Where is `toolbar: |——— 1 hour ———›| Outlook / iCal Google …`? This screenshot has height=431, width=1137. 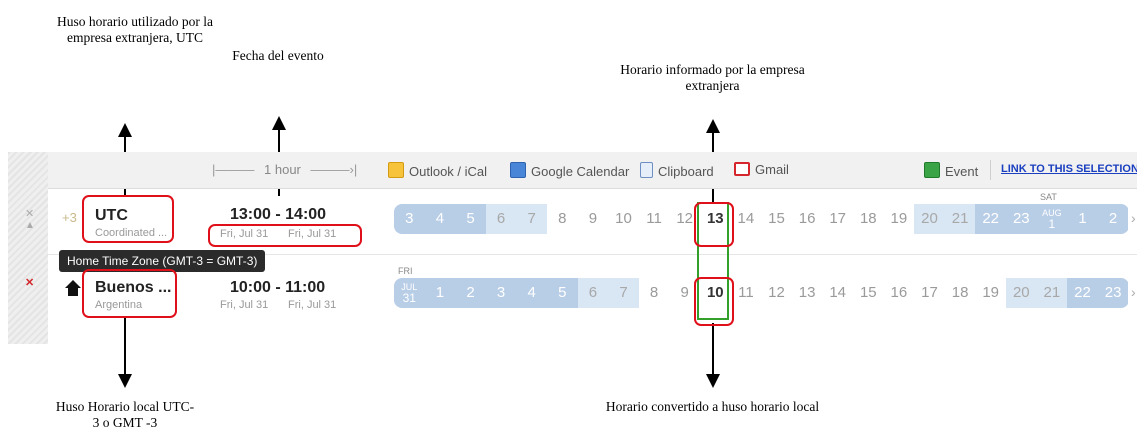 toolbar: |——— 1 hour ———›| Outlook / iCal Google … is located at coordinates (592, 170).